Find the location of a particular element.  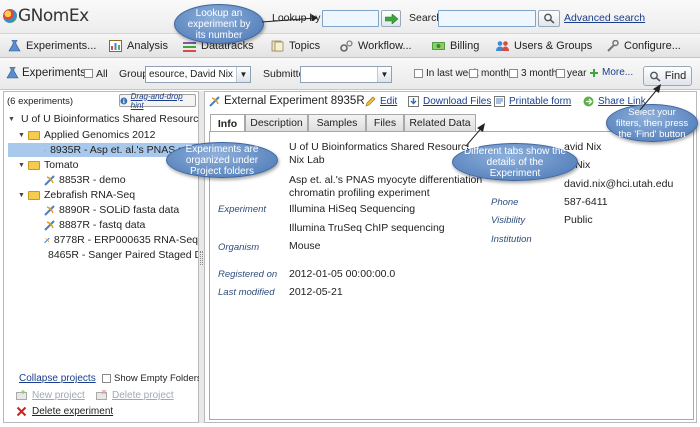

tab-related-data-label: Related Data is located at coordinates (440, 123).